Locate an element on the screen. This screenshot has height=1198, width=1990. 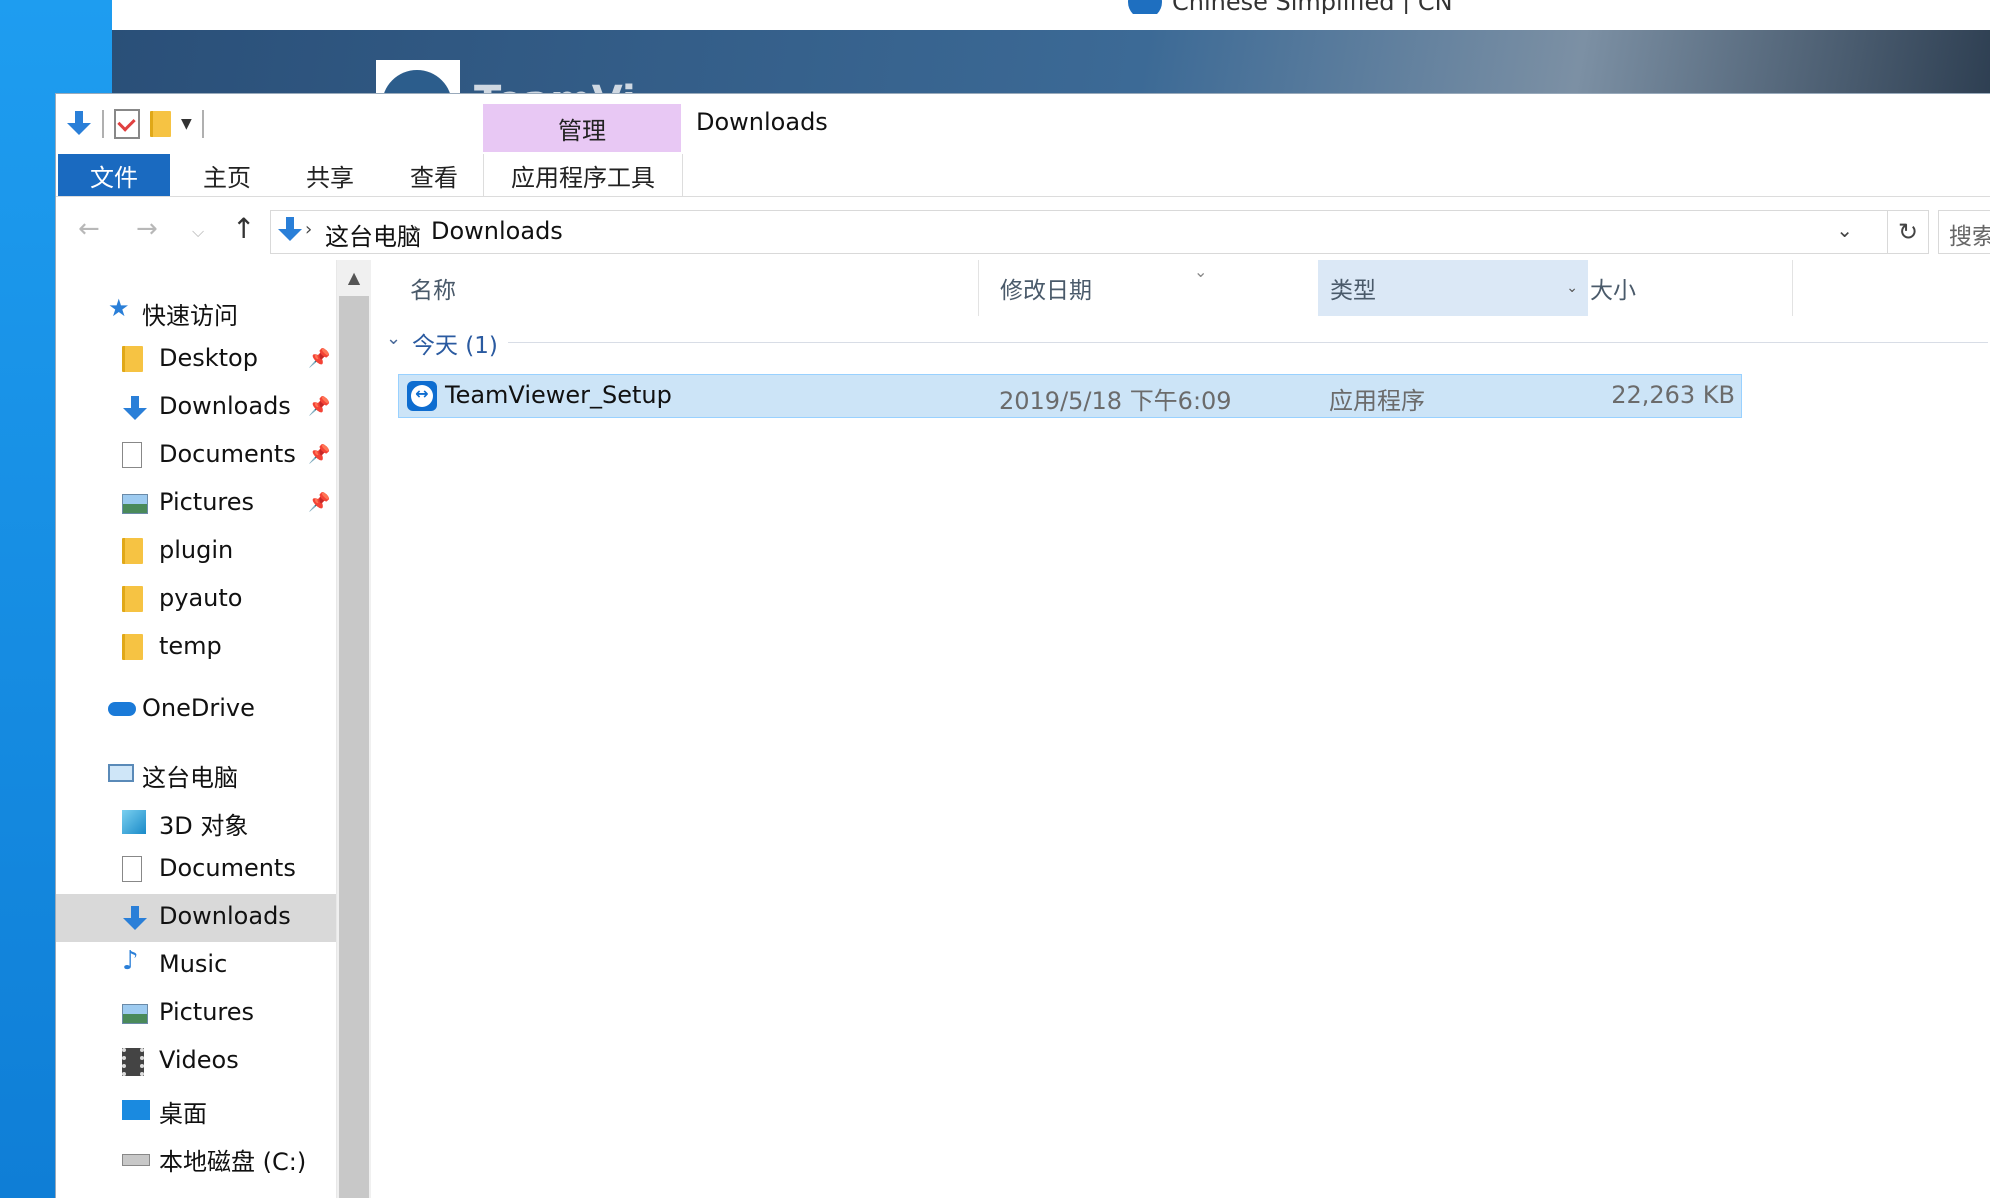
nav-item-local-disk: 本地磁盘 (C:) is located at coordinates (196, 1158).